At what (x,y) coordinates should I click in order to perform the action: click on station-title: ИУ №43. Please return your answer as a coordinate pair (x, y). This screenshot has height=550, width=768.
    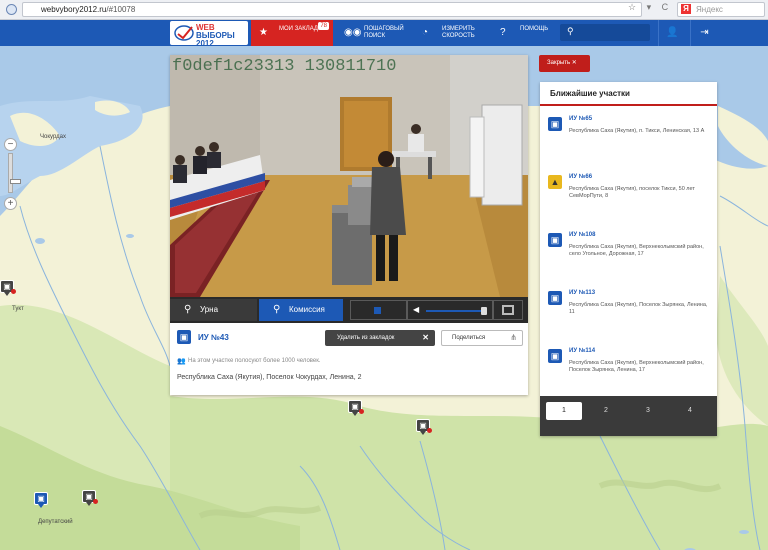
    Looking at the image, I should click on (213, 337).